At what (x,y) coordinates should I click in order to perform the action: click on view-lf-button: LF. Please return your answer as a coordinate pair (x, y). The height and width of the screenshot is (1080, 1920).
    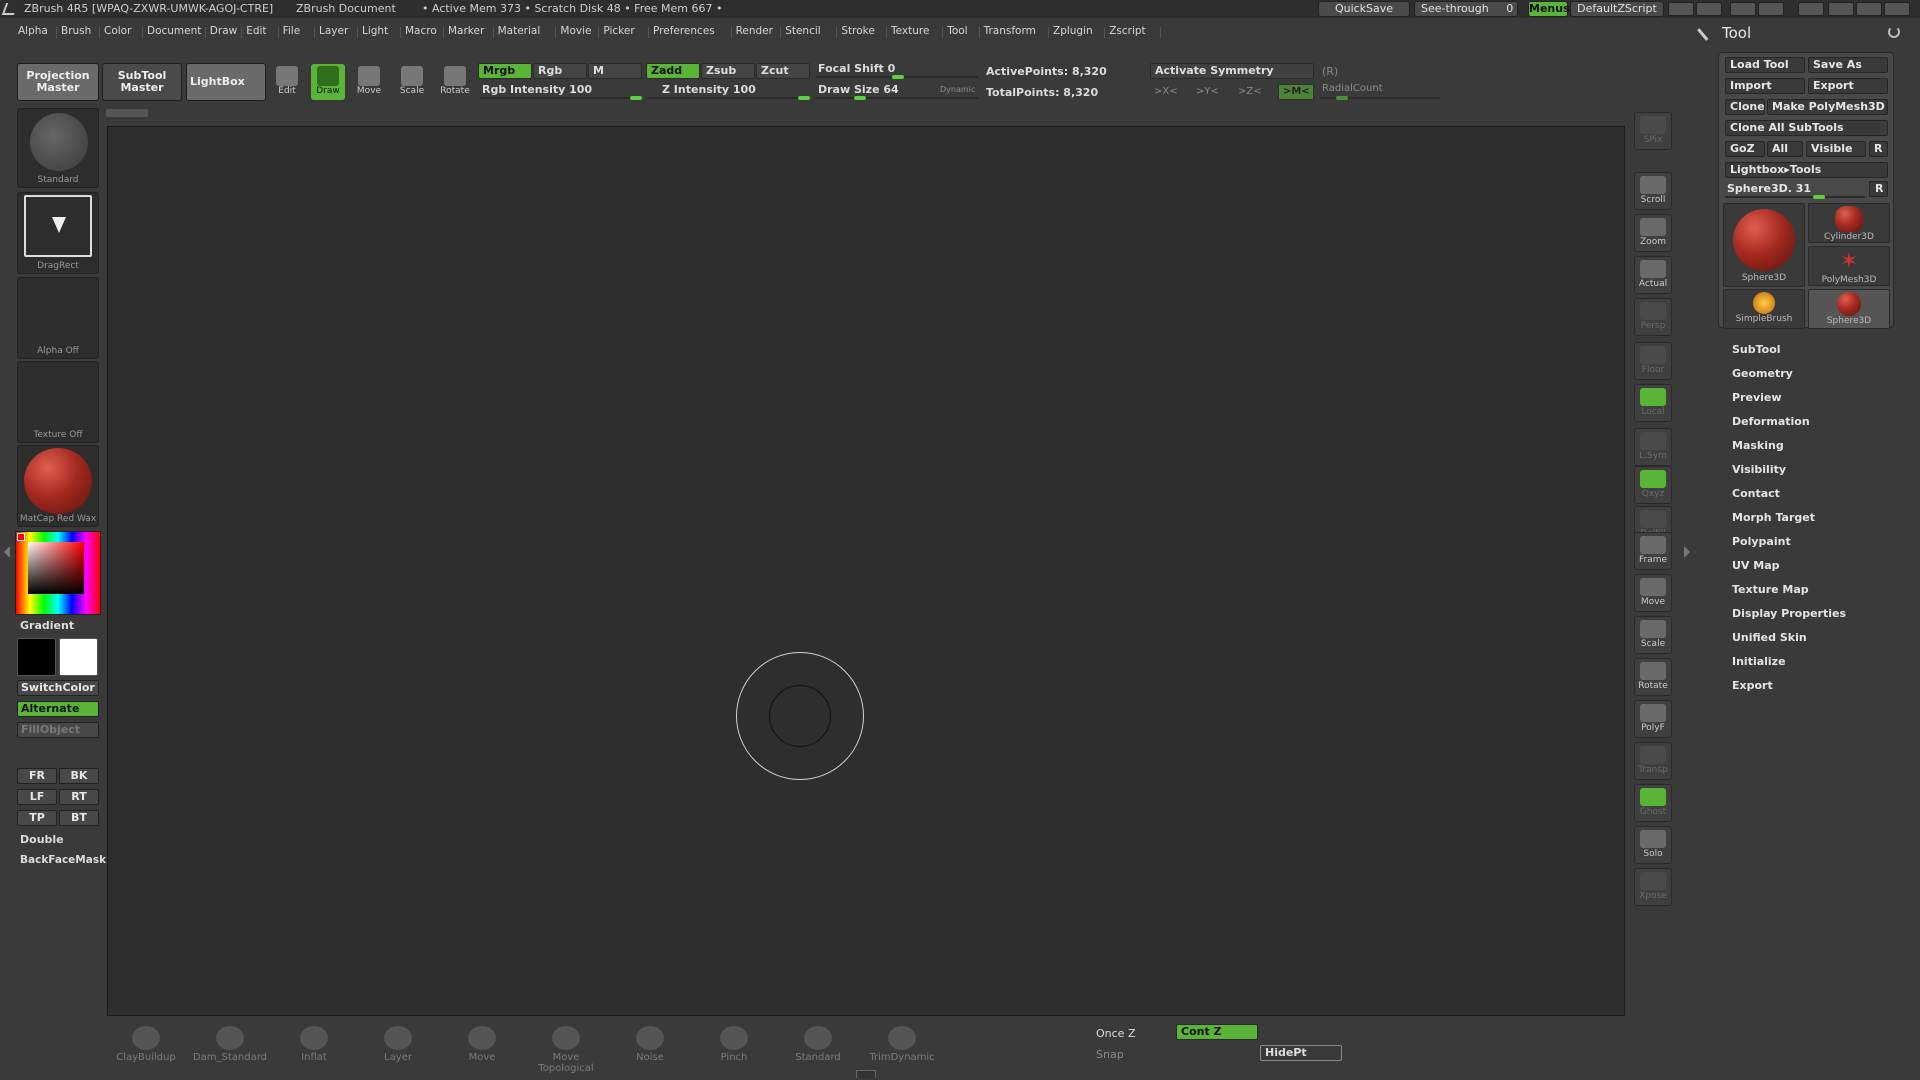
    Looking at the image, I should click on (37, 797).